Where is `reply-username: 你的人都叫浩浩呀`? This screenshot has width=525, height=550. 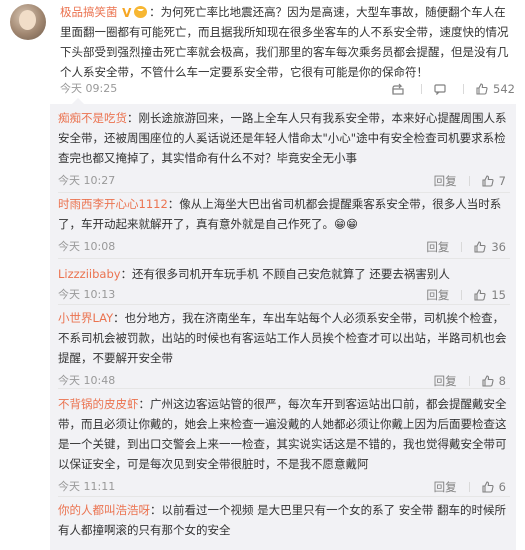 reply-username: 你的人都叫浩浩呀 is located at coordinates (104, 510).